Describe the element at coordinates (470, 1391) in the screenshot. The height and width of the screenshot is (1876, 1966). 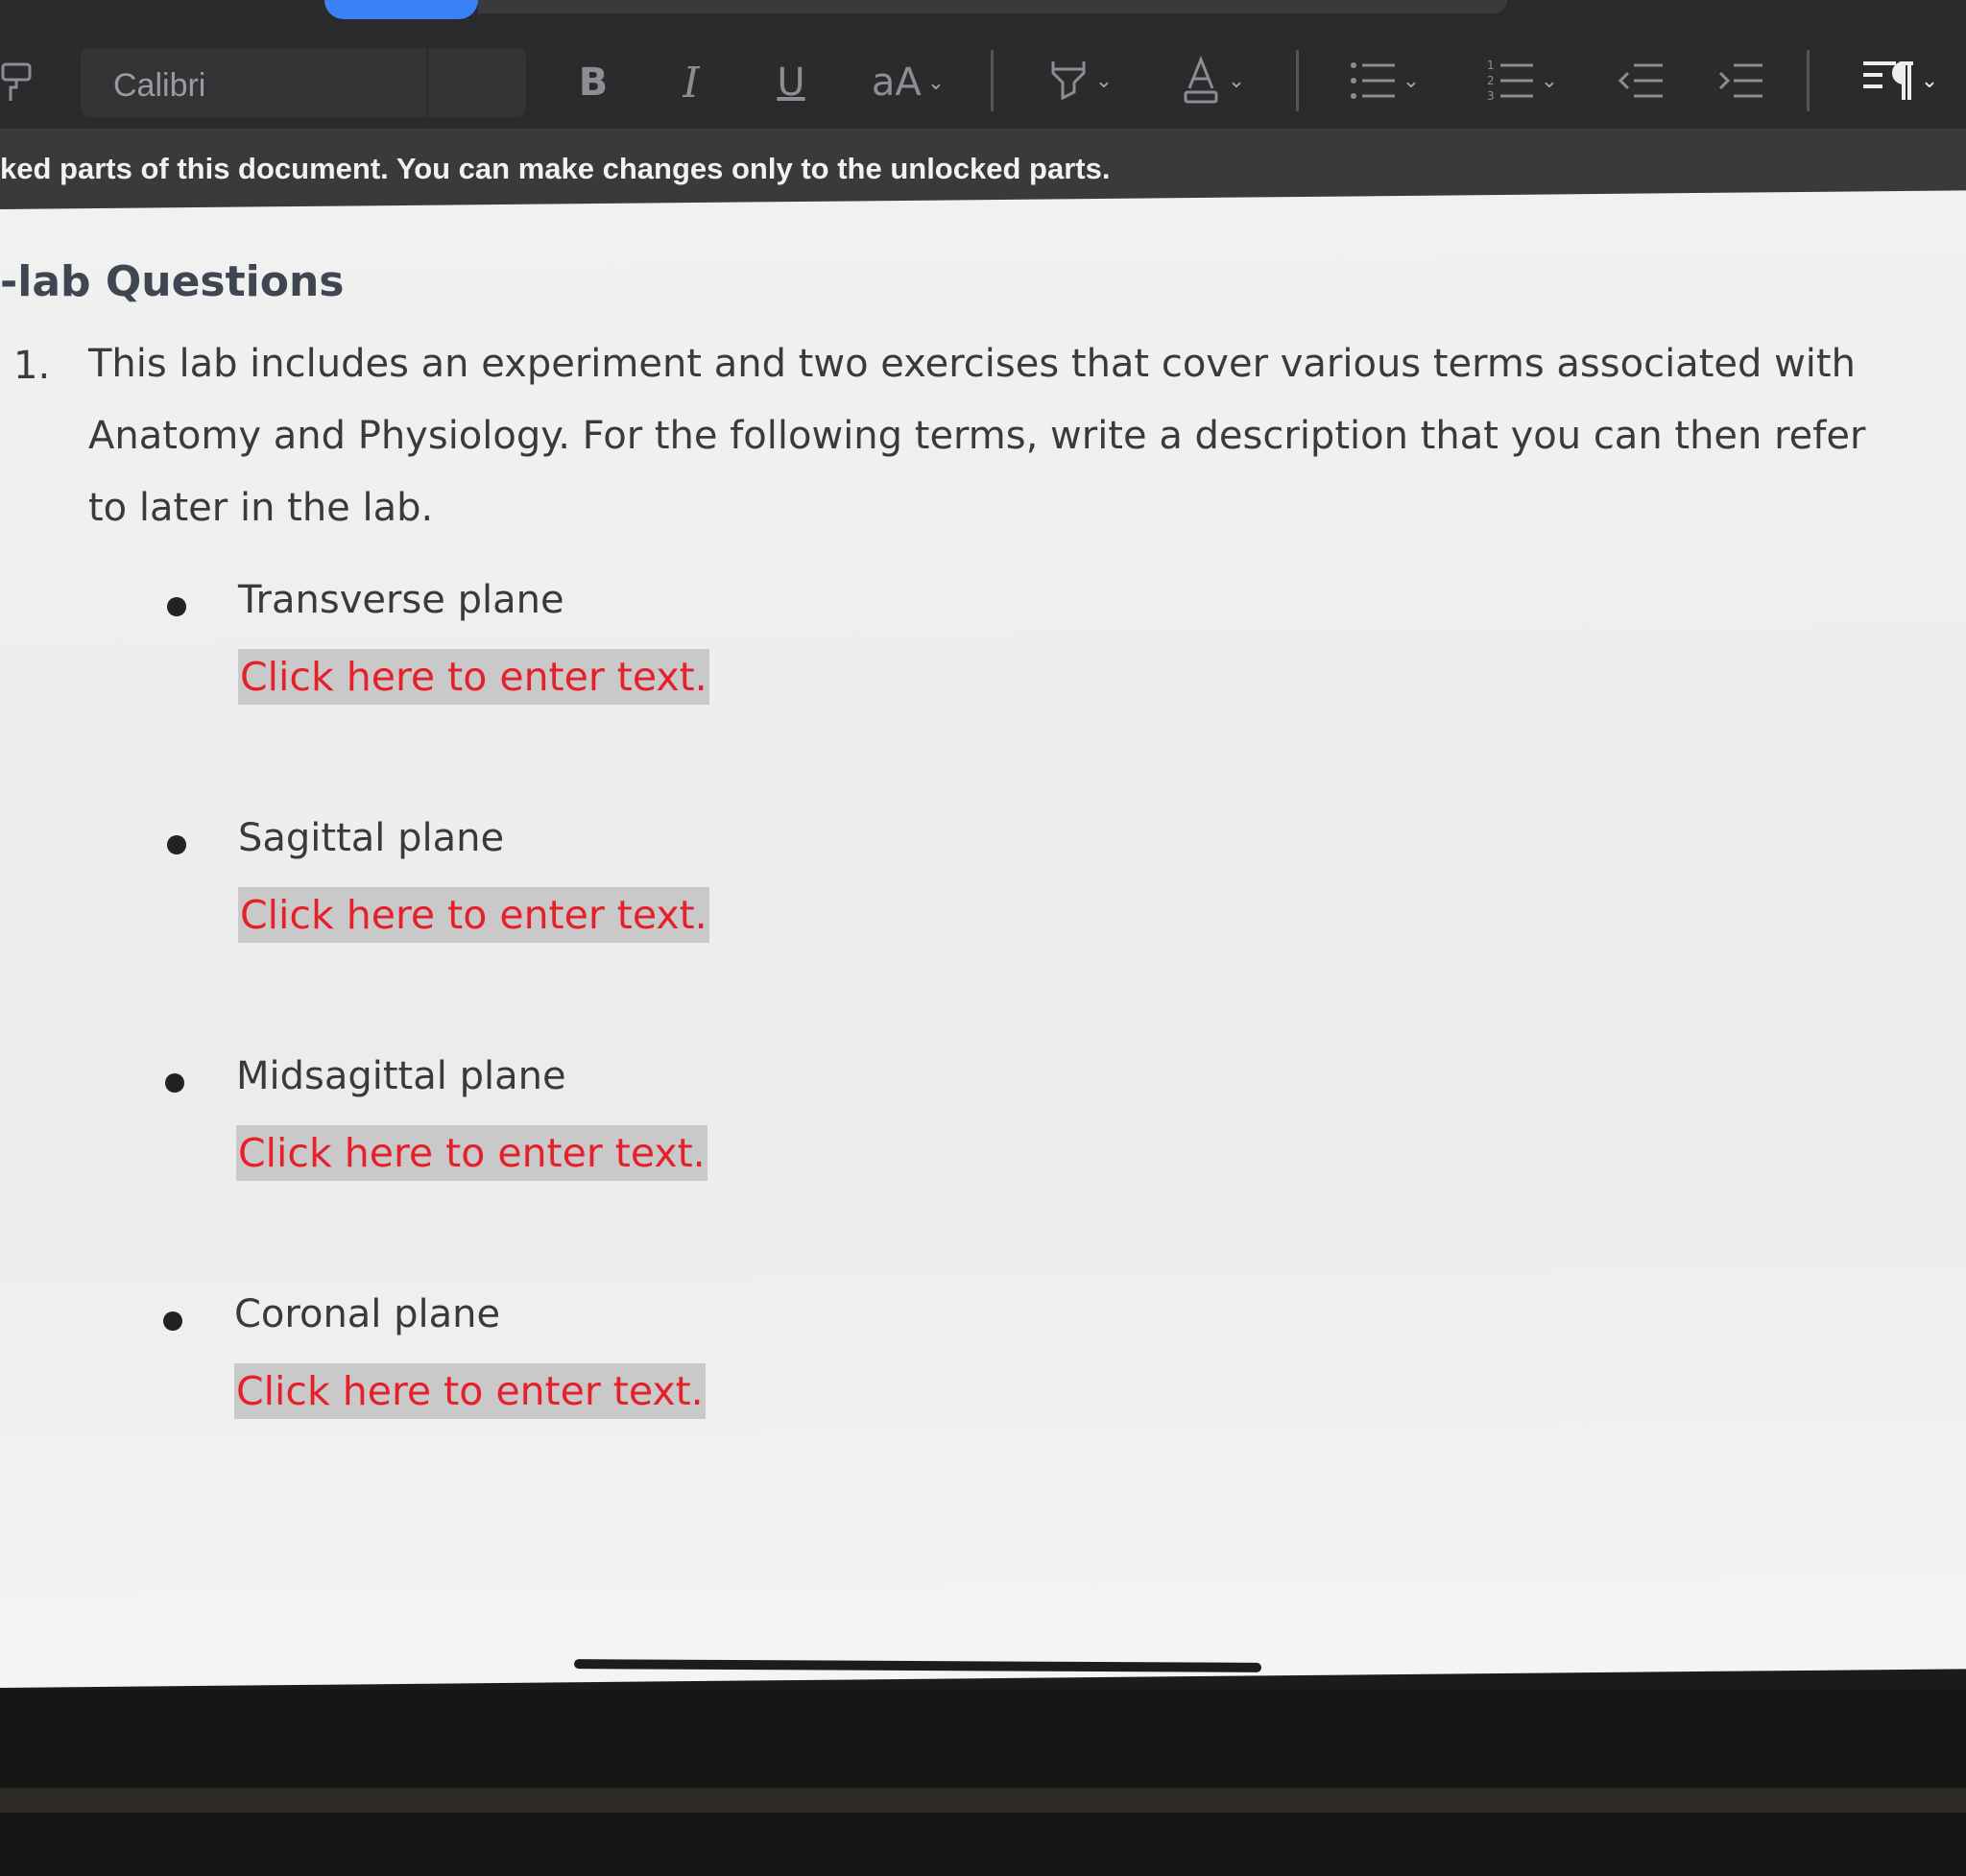
I see `answer-field-coronal: Click here to enter text.` at that location.